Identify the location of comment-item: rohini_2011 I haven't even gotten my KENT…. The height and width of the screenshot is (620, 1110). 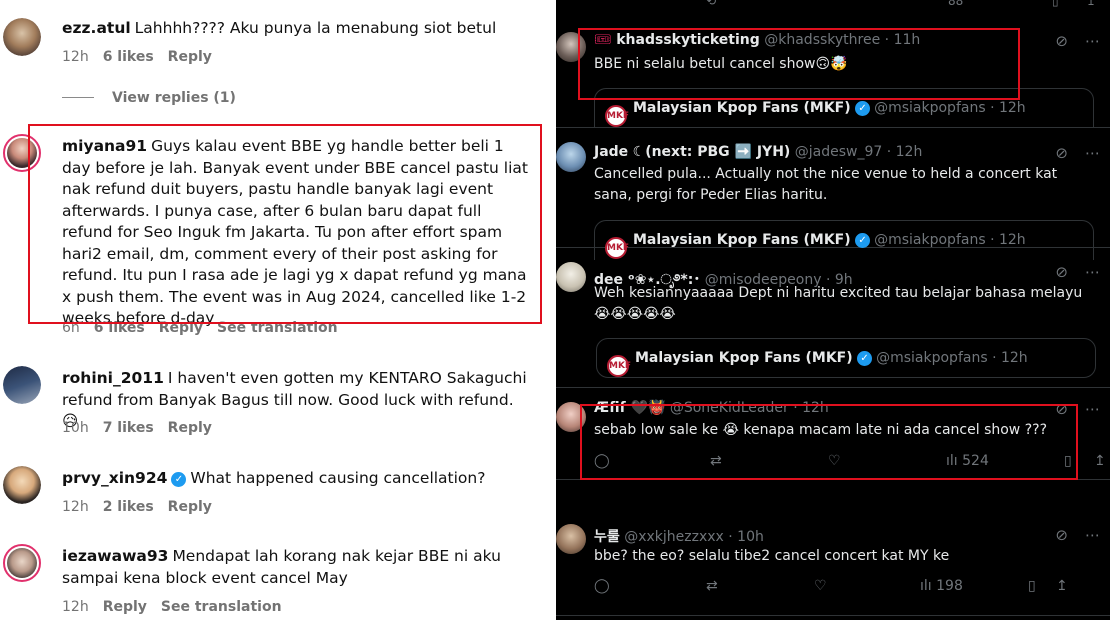
(278, 406).